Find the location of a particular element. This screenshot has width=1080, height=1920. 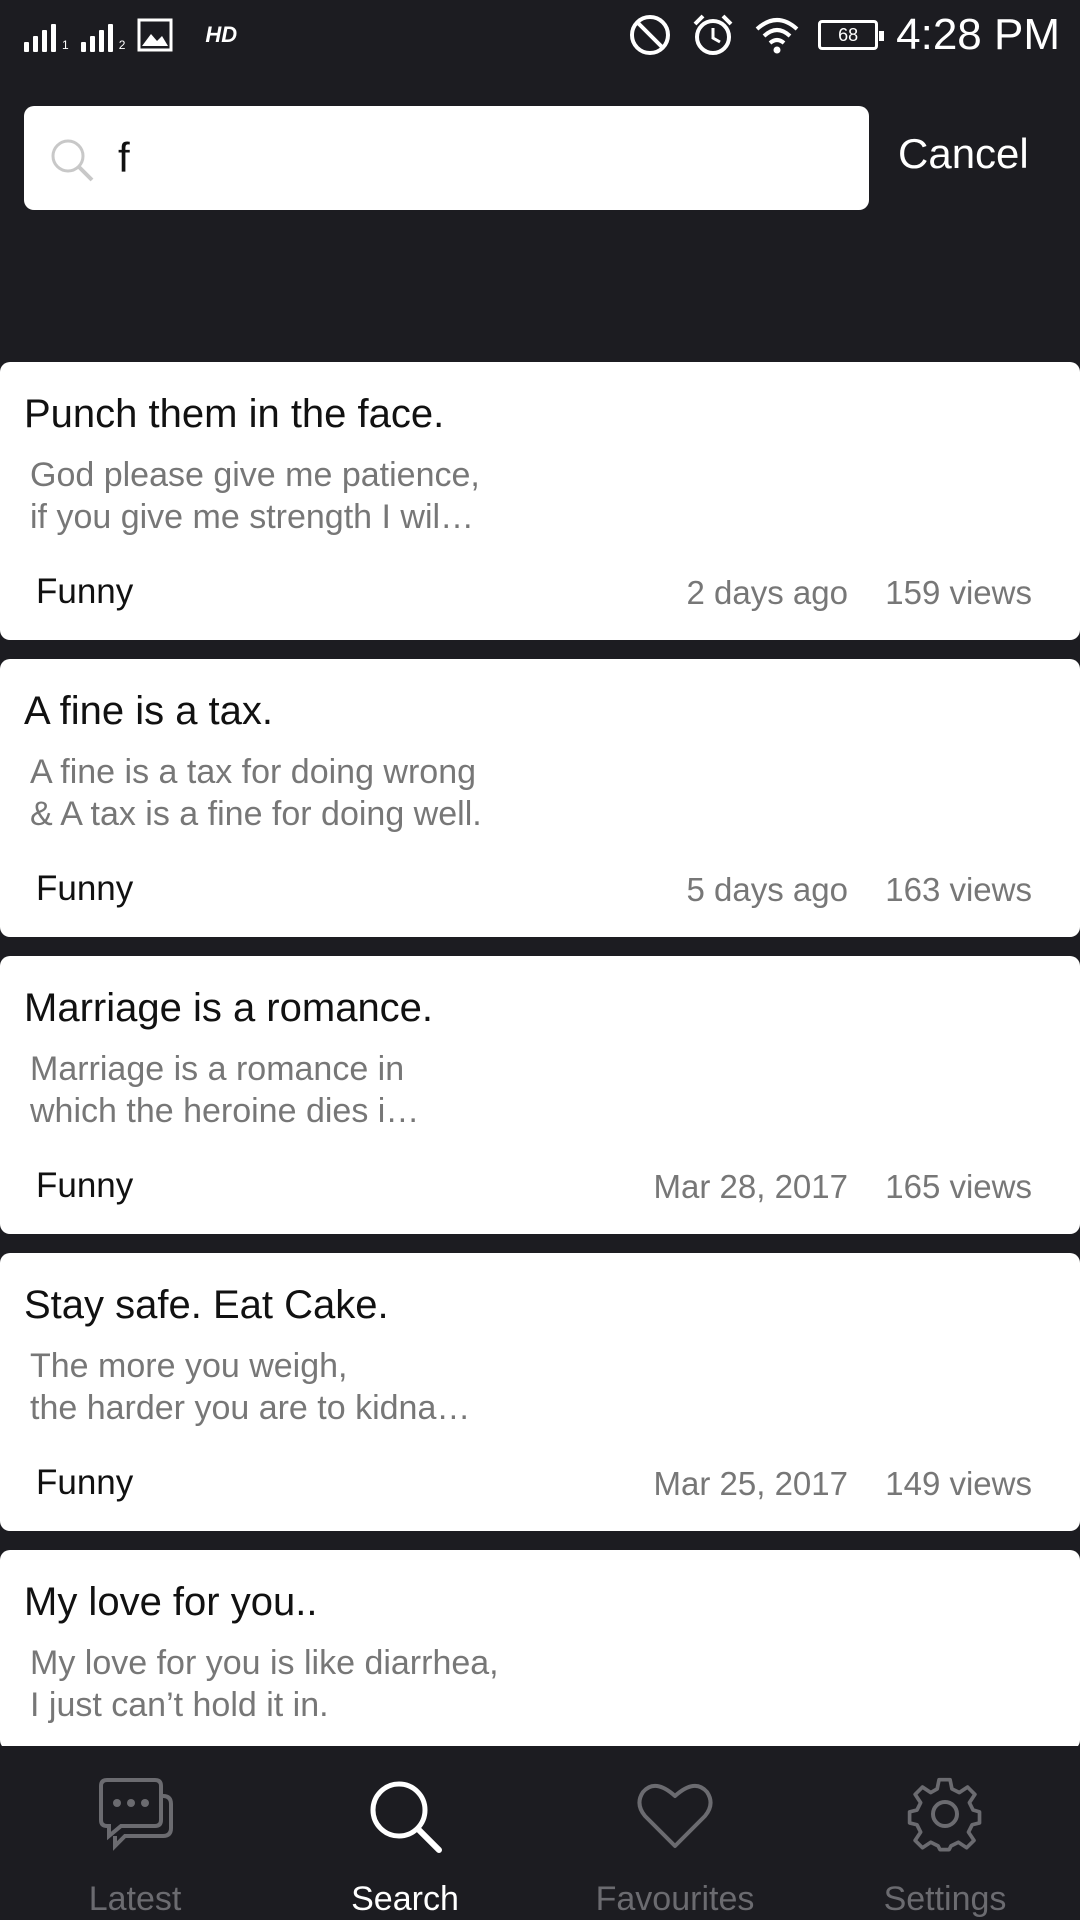

tab-latest: Latest is located at coordinates (135, 1833).